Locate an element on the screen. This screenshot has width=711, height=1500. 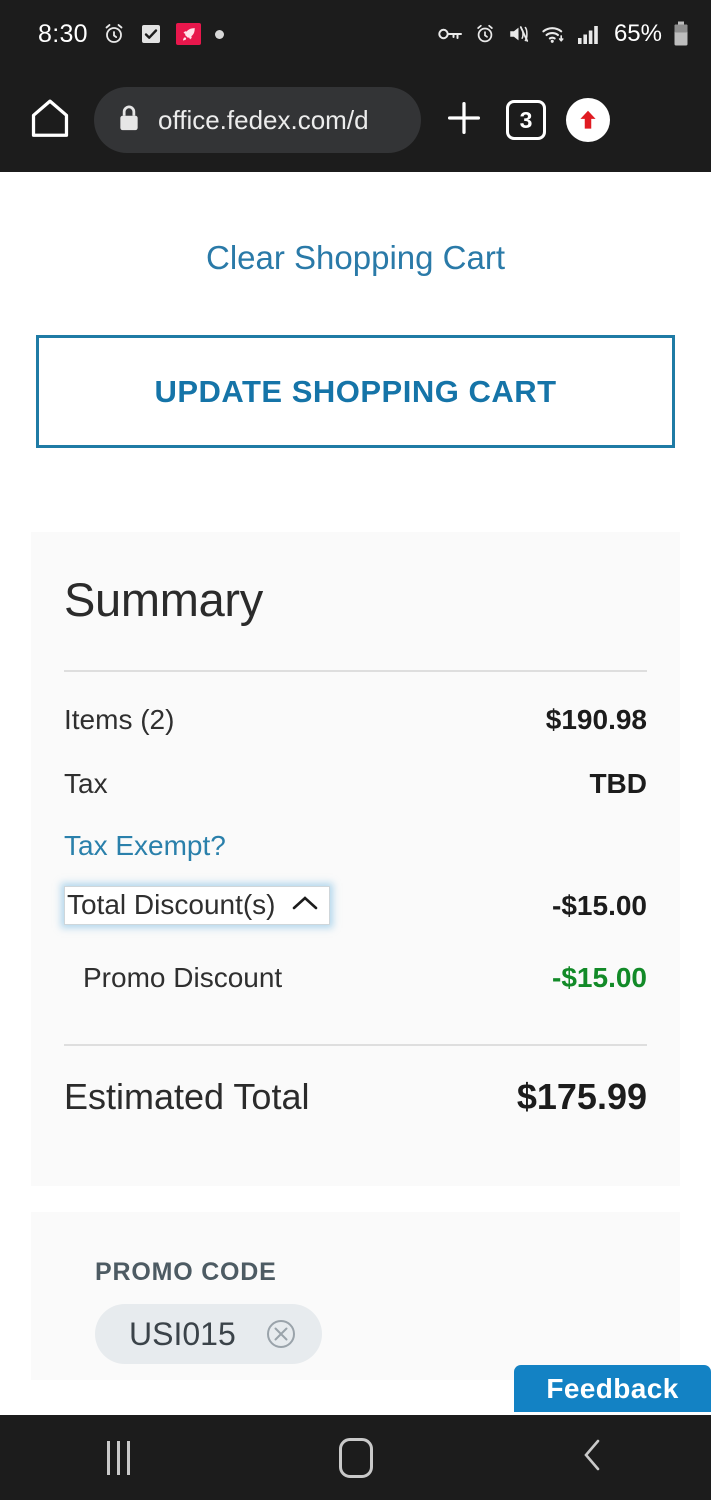
home-square-icon is located at coordinates (355, 1457).